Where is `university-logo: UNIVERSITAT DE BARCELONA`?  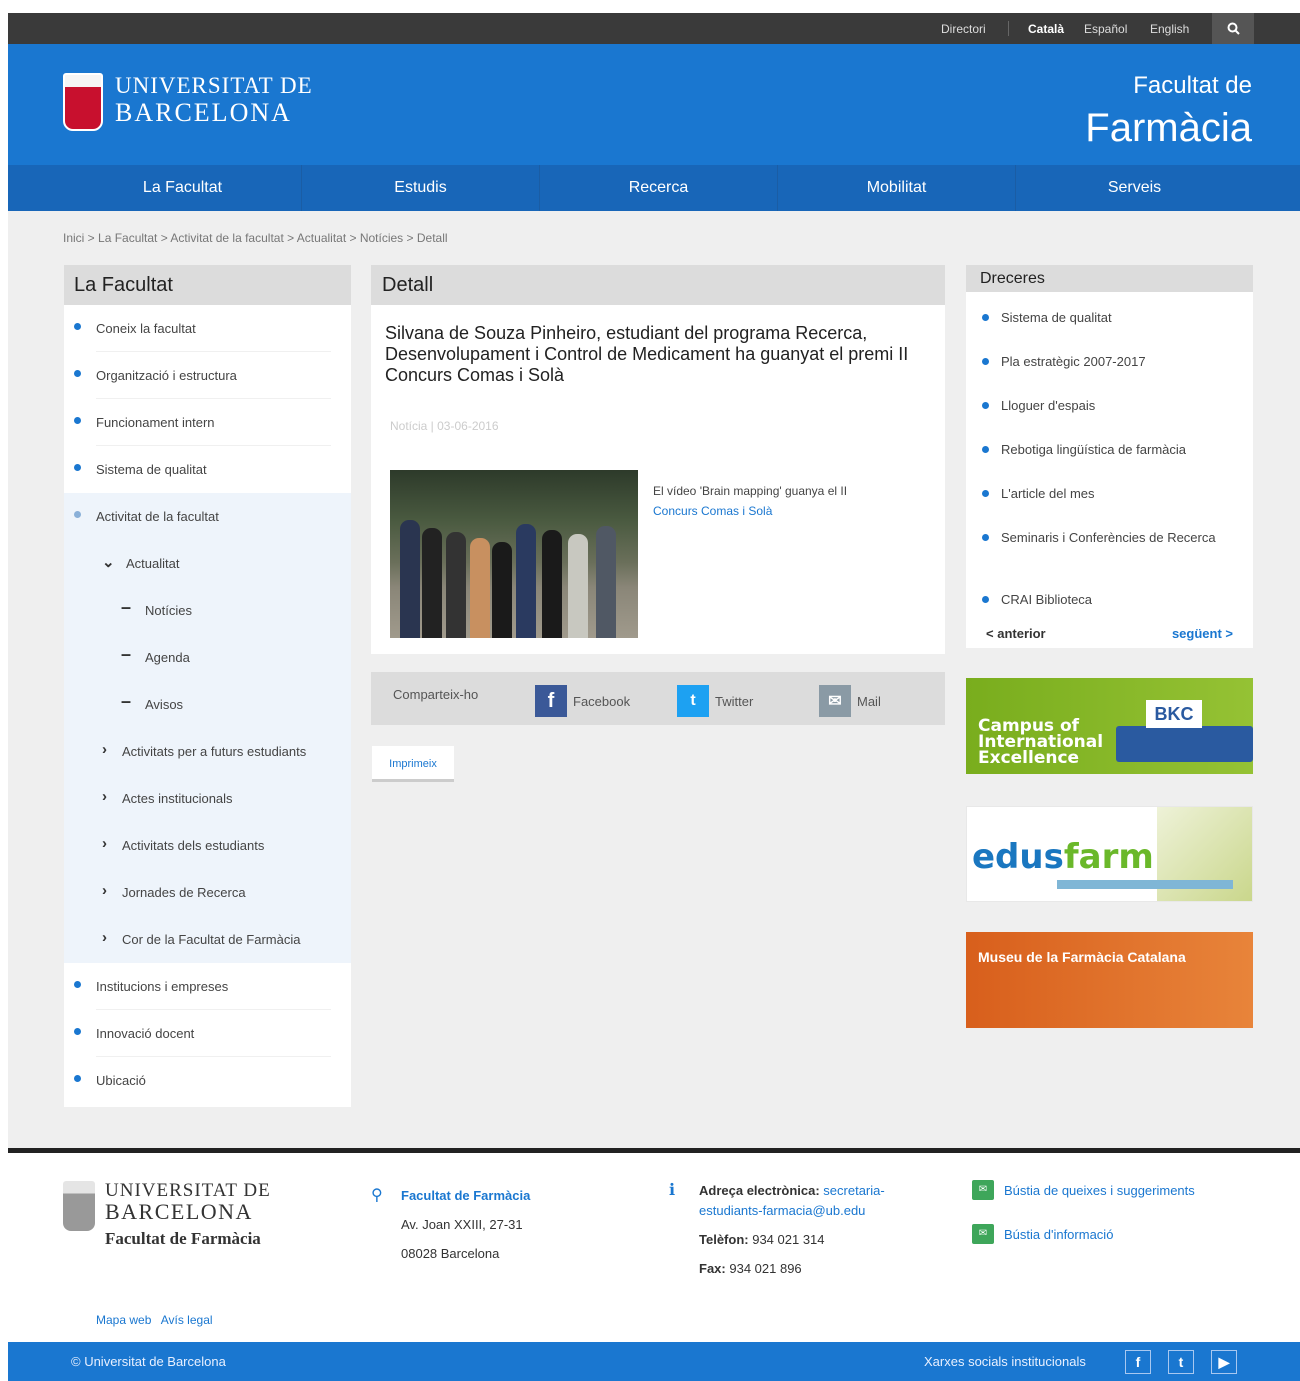 university-logo: UNIVERSITAT DE BARCELONA is located at coordinates (188, 102).